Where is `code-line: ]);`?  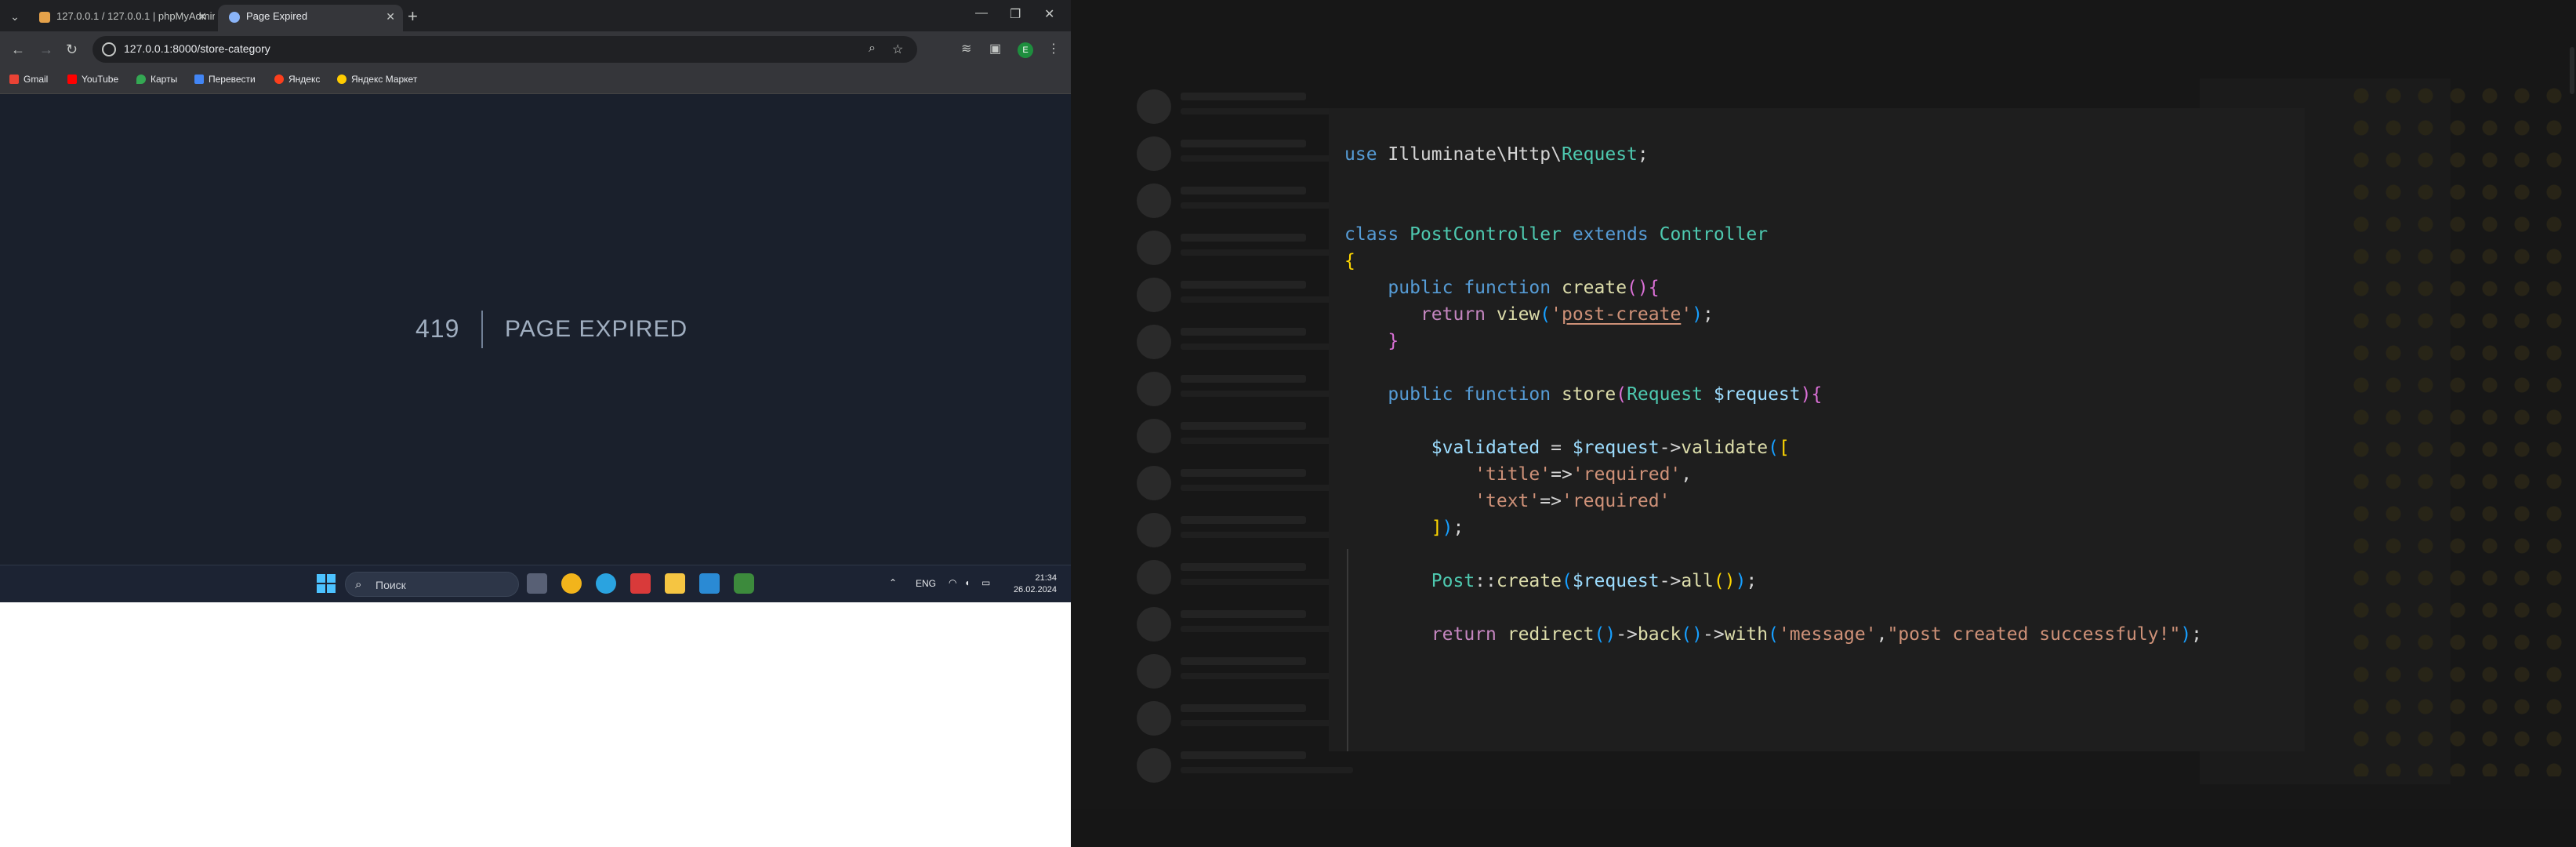 code-line: ]); is located at coordinates (1773, 527).